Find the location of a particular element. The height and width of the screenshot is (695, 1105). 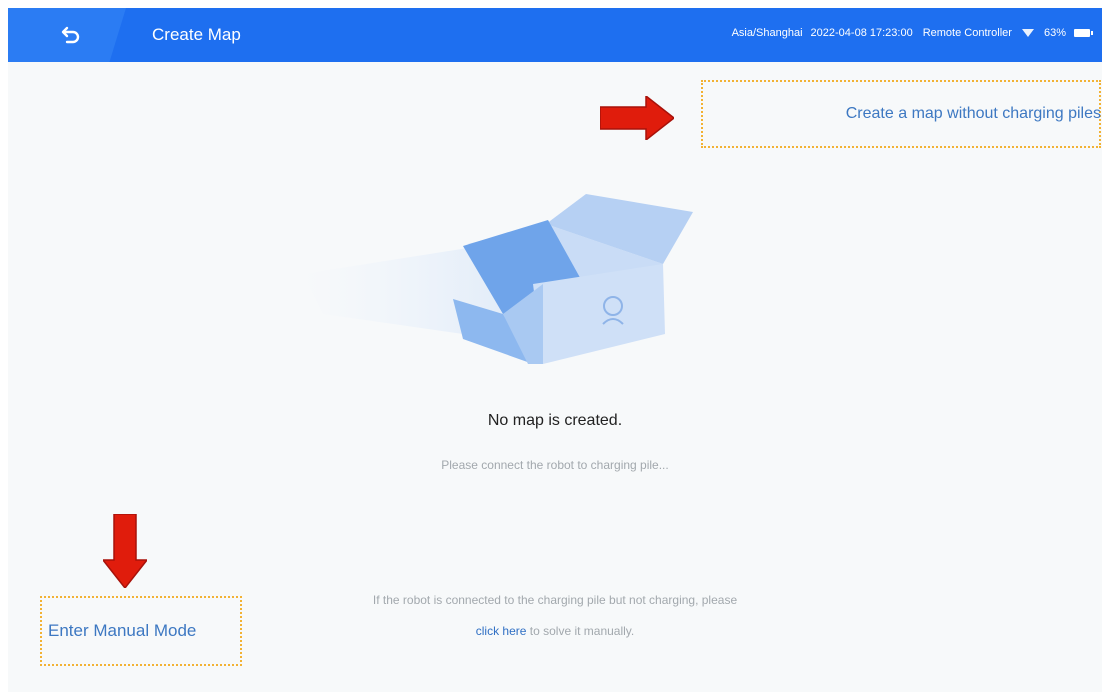

battery-percent: 63% is located at coordinates (1054, 33).